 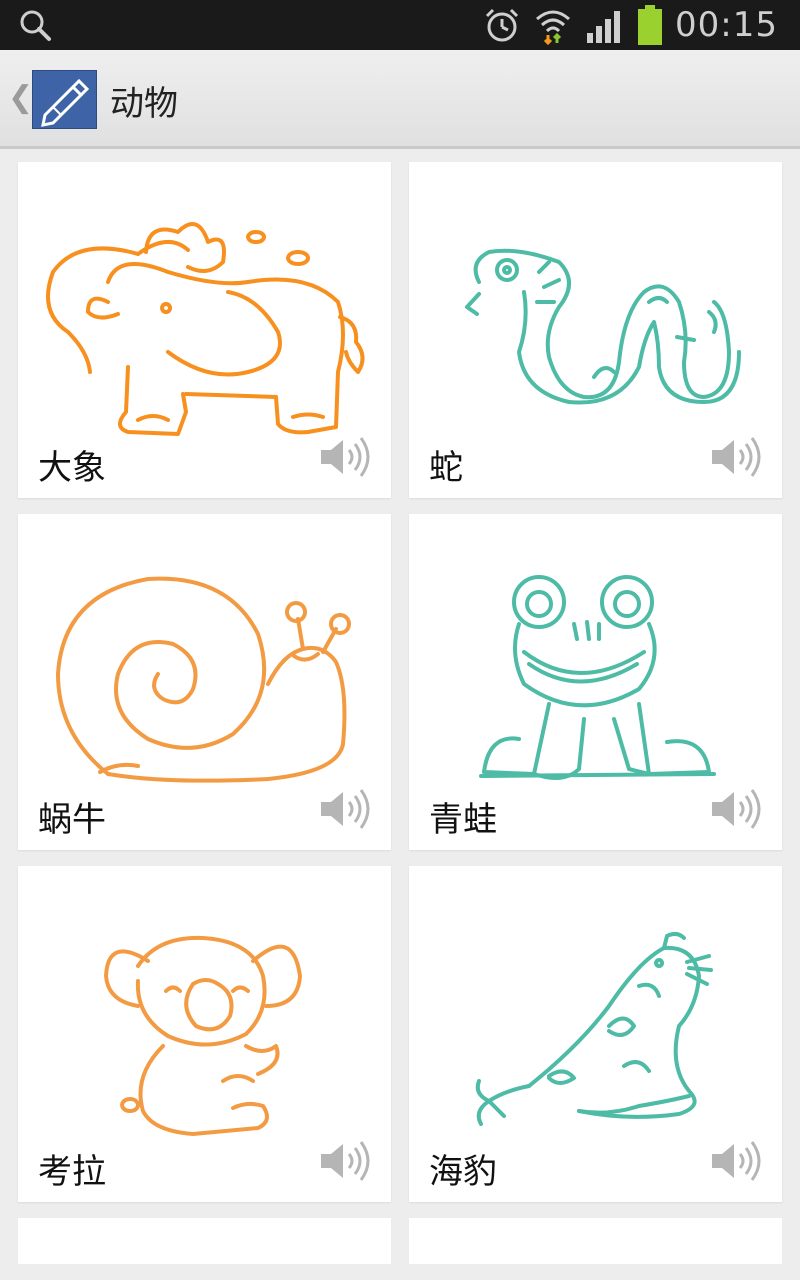 What do you see at coordinates (650, 25) in the screenshot?
I see `battery-icon` at bounding box center [650, 25].